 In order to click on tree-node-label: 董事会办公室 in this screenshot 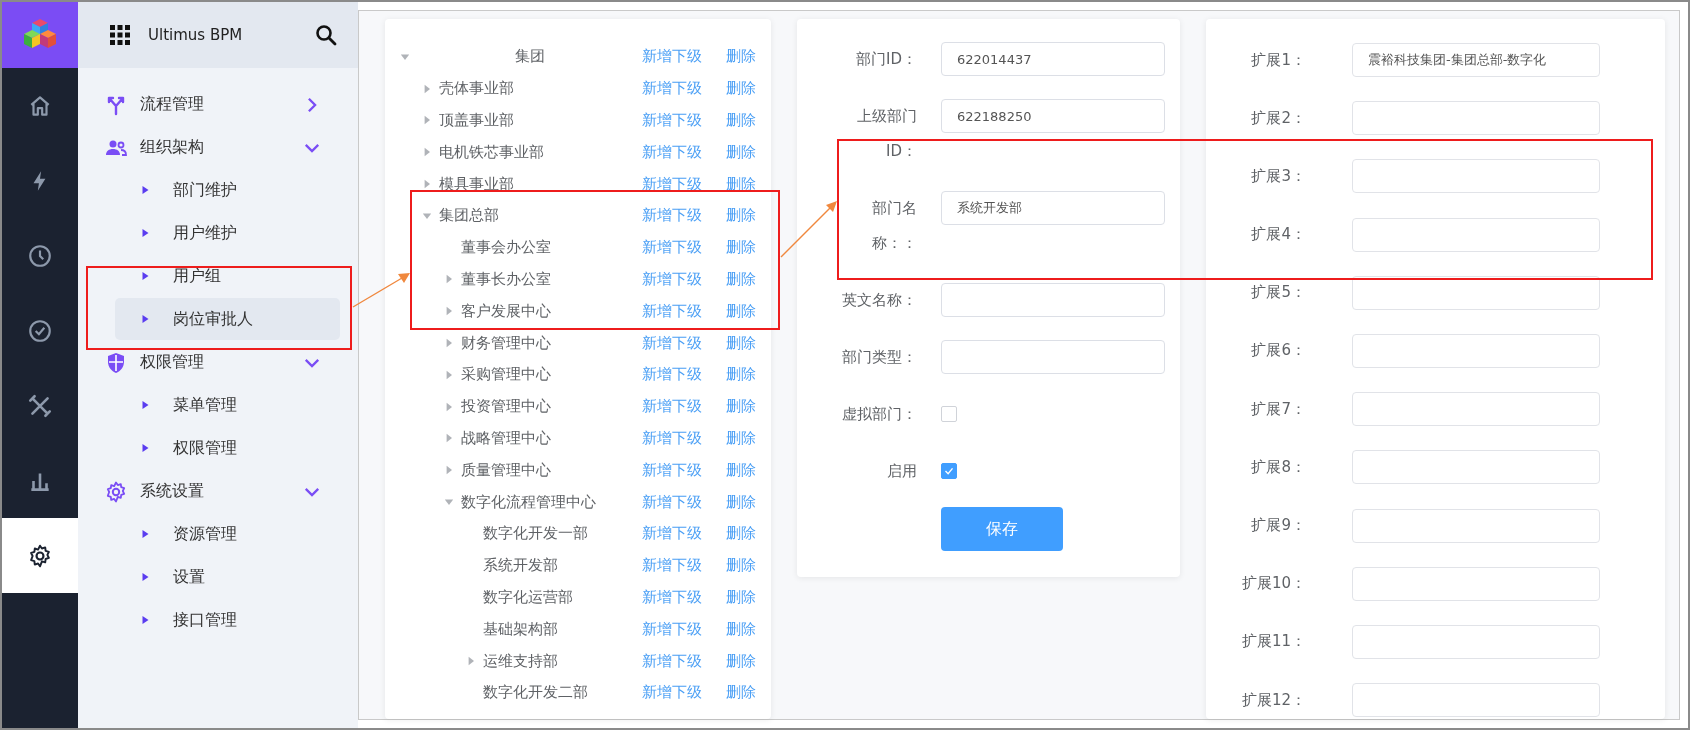, I will do `click(506, 248)`.